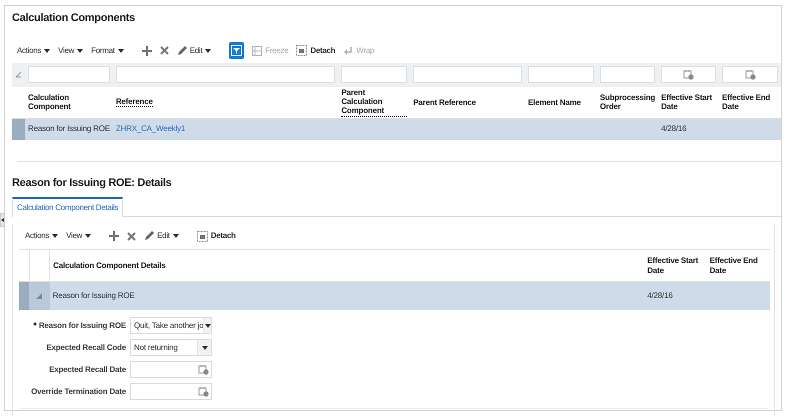 This screenshot has width=790, height=416. Describe the element at coordinates (151, 129) in the screenshot. I see `reference-link: ZHRX_CA_Weekly1` at that location.